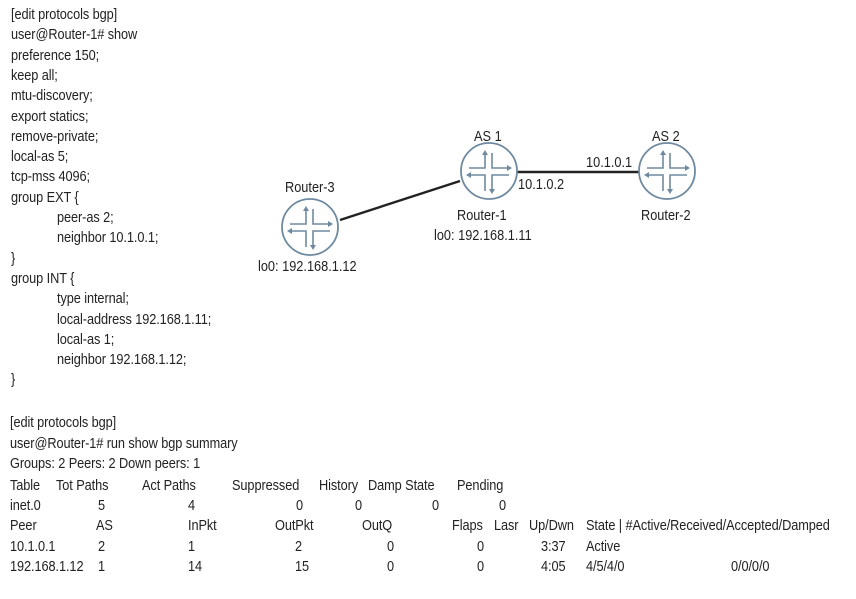 This screenshot has width=856, height=599. What do you see at coordinates (302, 567) in the screenshot?
I see `peer-cell: 15` at bounding box center [302, 567].